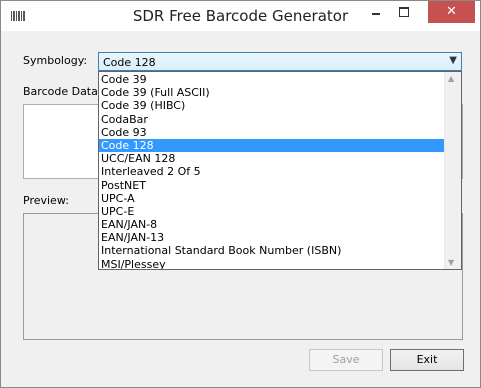  What do you see at coordinates (451, 78) in the screenshot?
I see `scroll-up-icon: ▲` at bounding box center [451, 78].